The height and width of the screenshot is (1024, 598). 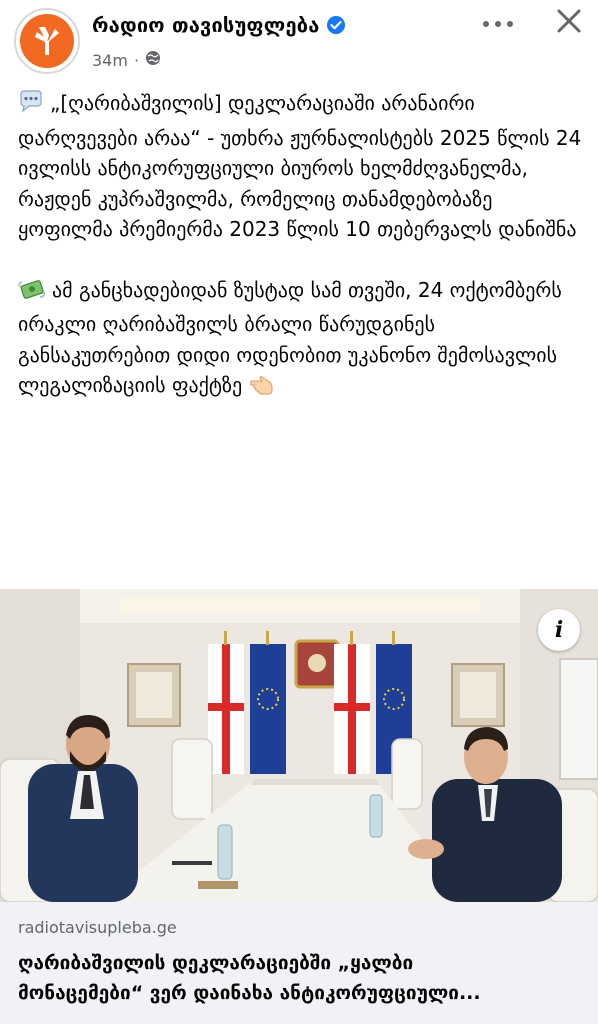 What do you see at coordinates (110, 60) in the screenshot?
I see `post-time: 34m` at bounding box center [110, 60].